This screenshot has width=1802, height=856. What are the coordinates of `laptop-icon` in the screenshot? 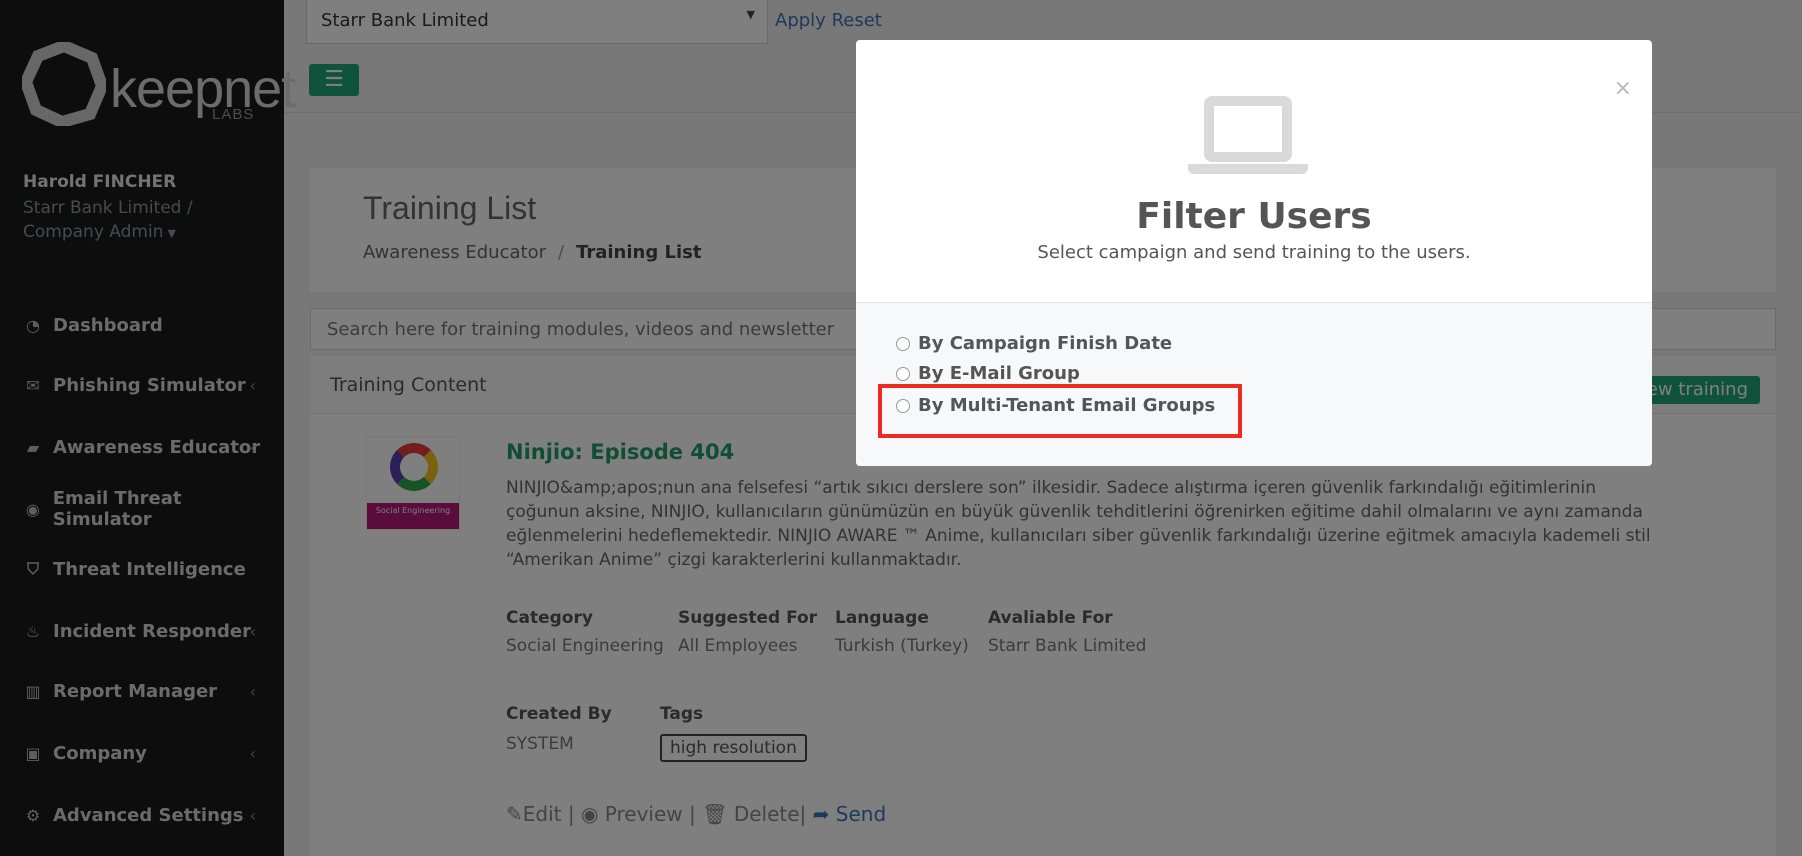 It's located at (1248, 138).